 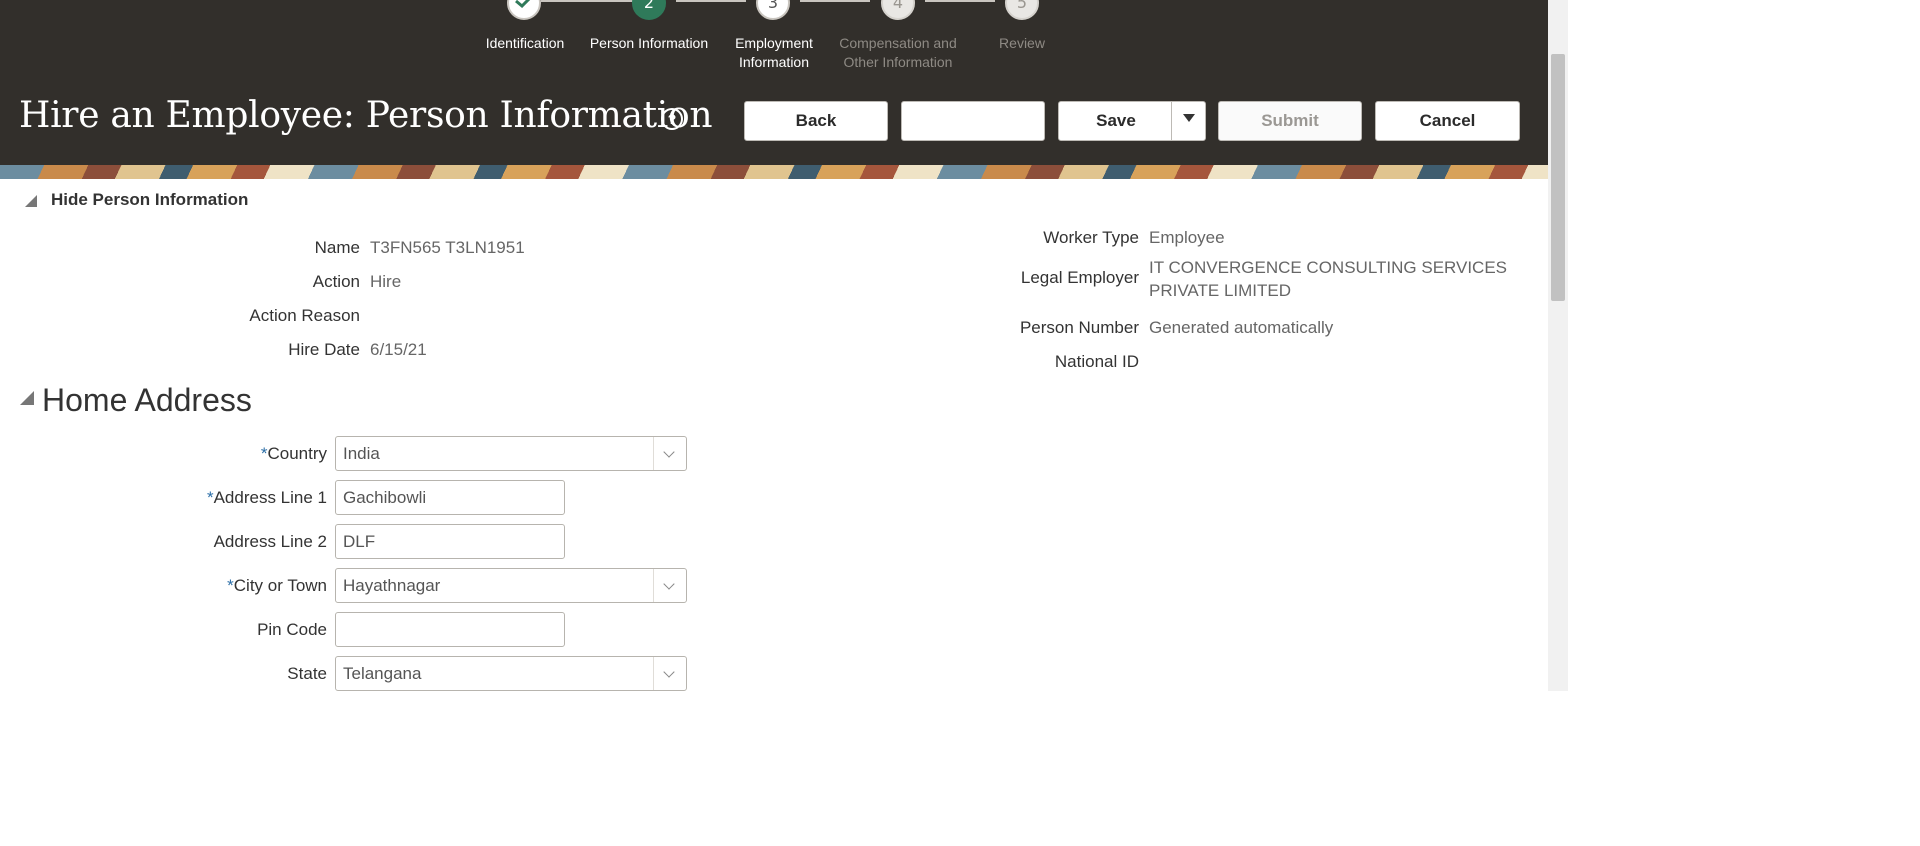 I want to click on city-select: Hayathnagar, so click(x=511, y=585).